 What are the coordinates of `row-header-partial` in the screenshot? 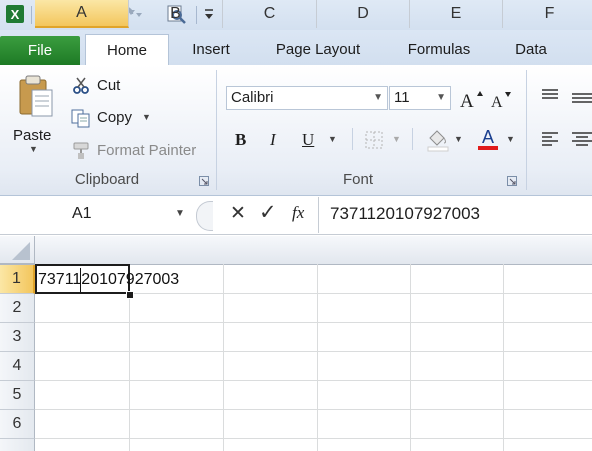 It's located at (17, 445).